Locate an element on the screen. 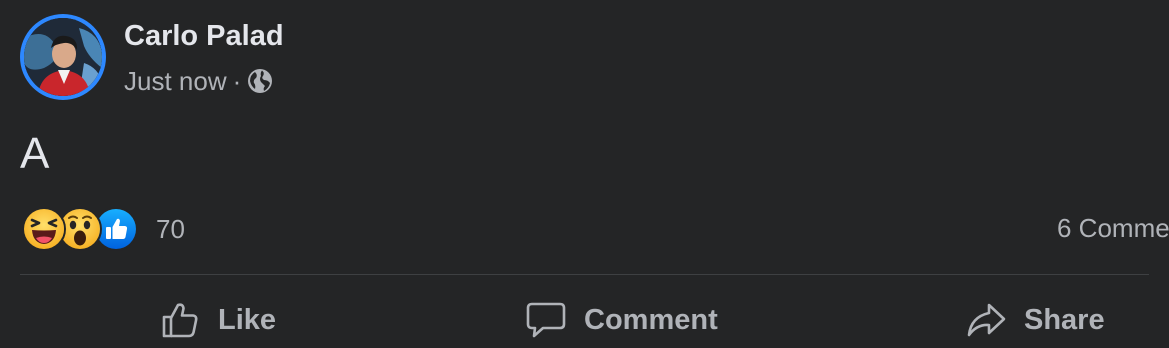  reactions-summary: 70 is located at coordinates (103, 229).